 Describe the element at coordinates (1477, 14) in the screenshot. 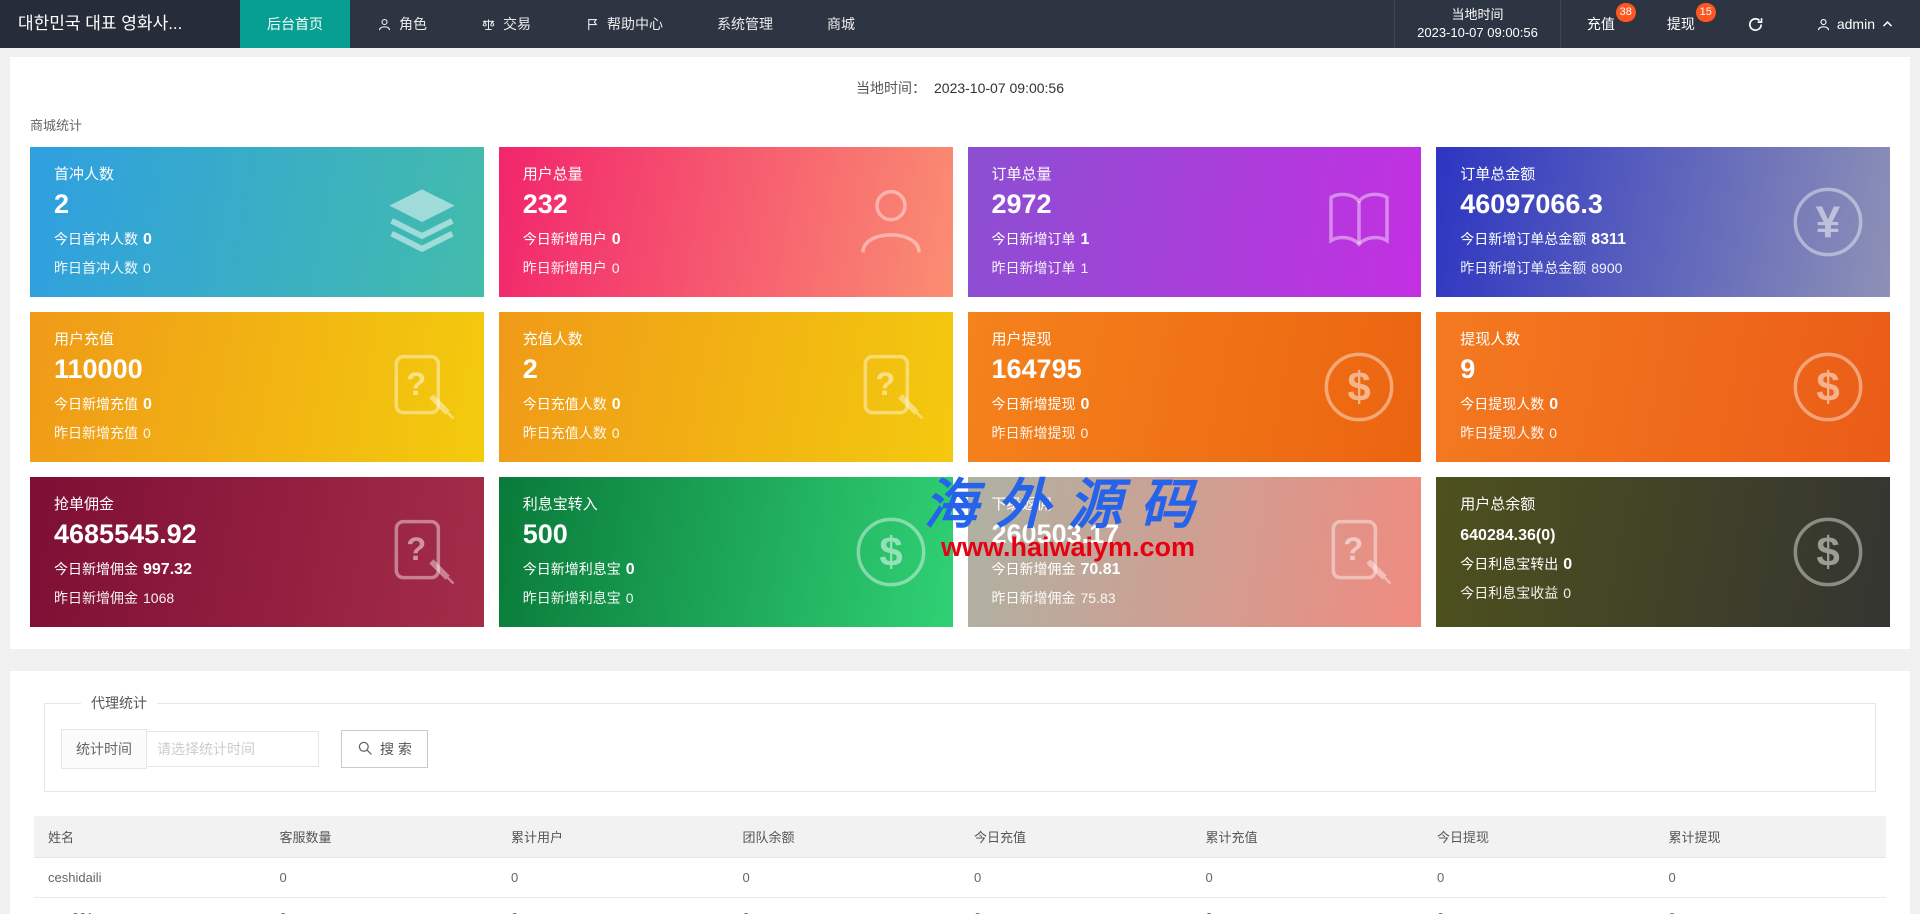

I see `local-time-label: 当地时间` at that location.